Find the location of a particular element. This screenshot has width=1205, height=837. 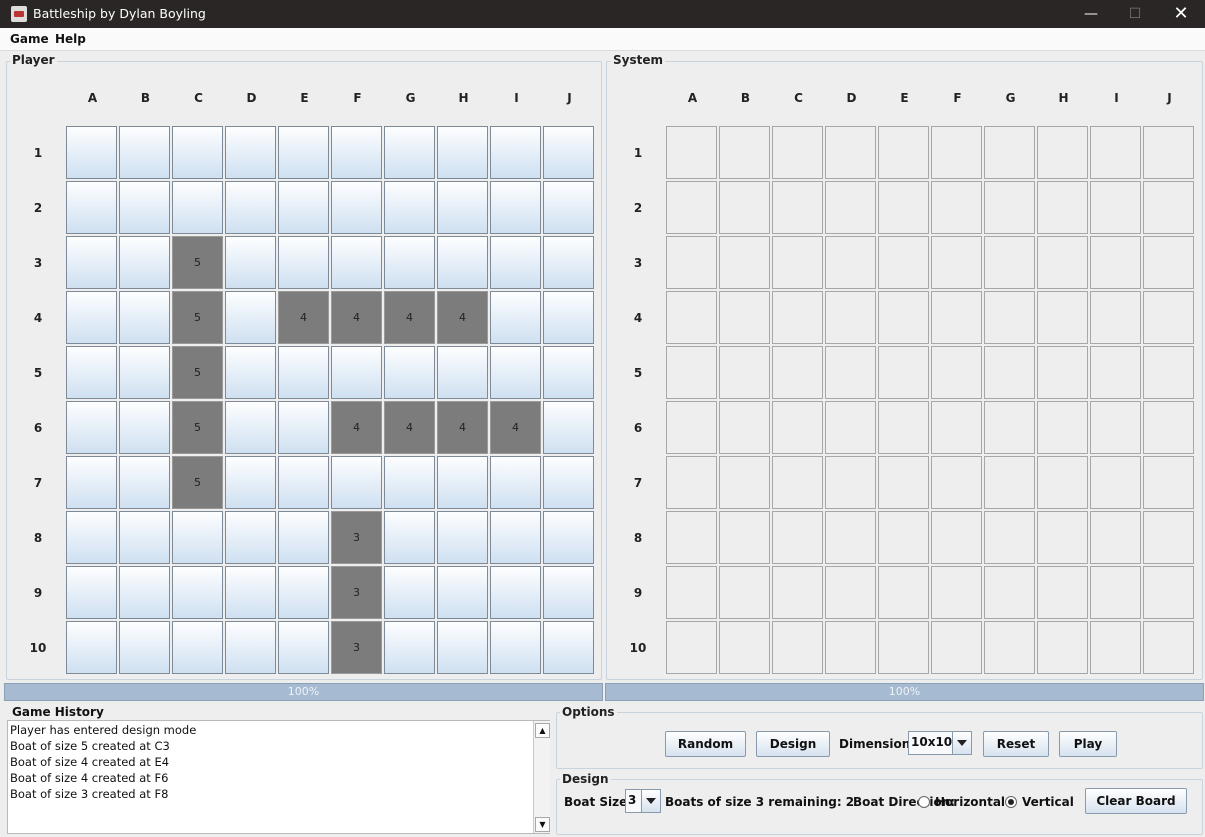

play-button: Play is located at coordinates (1088, 744).